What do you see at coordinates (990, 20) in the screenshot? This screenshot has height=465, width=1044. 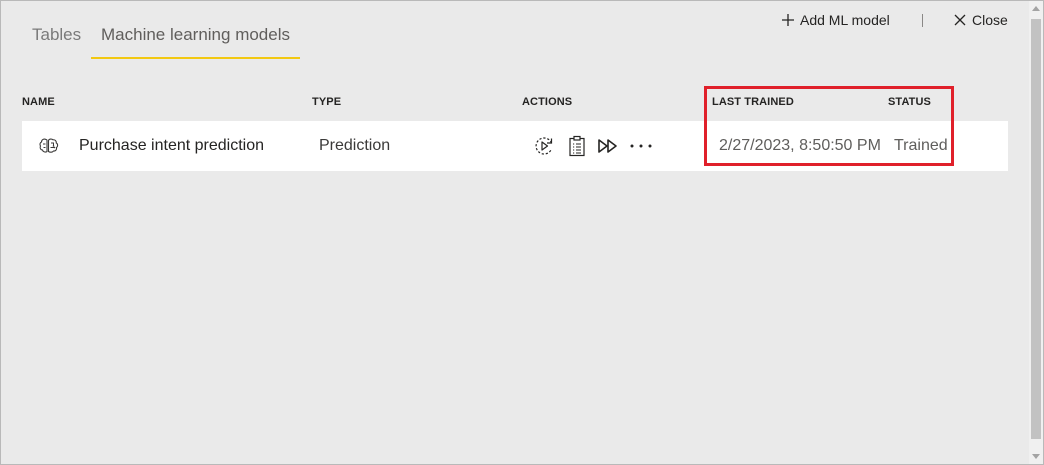 I see `close-label: Close` at bounding box center [990, 20].